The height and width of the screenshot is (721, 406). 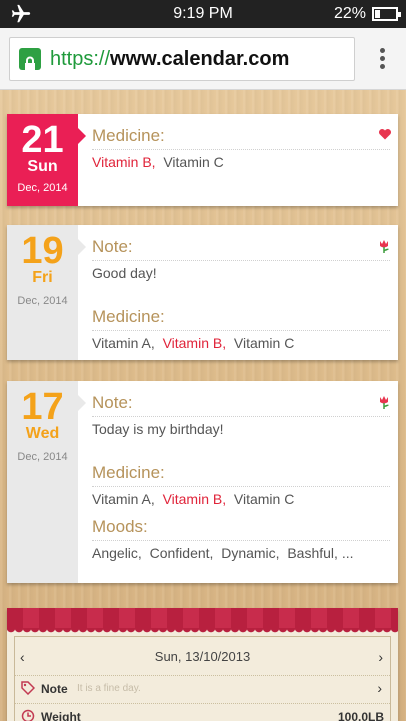 I want to click on date-badge: 17 Wed Dec, 2014, so click(x=42, y=482).